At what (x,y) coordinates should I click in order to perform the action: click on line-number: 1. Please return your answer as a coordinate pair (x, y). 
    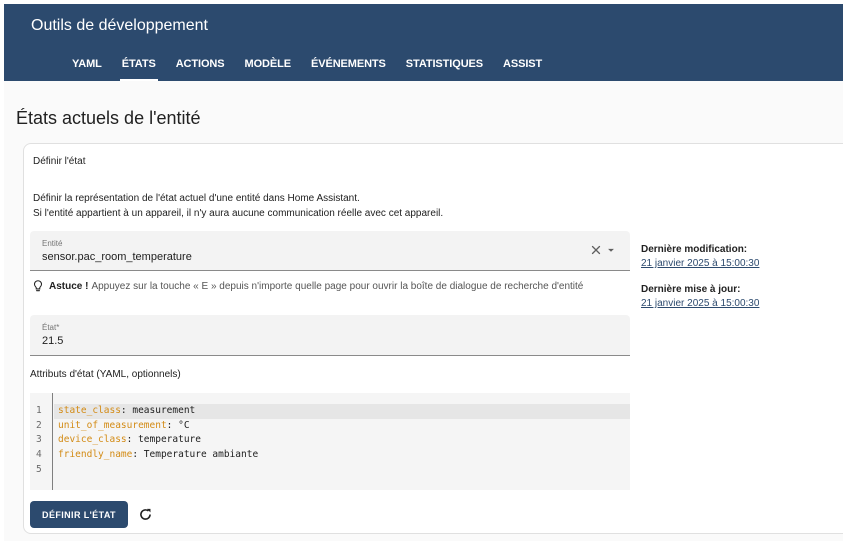
    Looking at the image, I should click on (39, 410).